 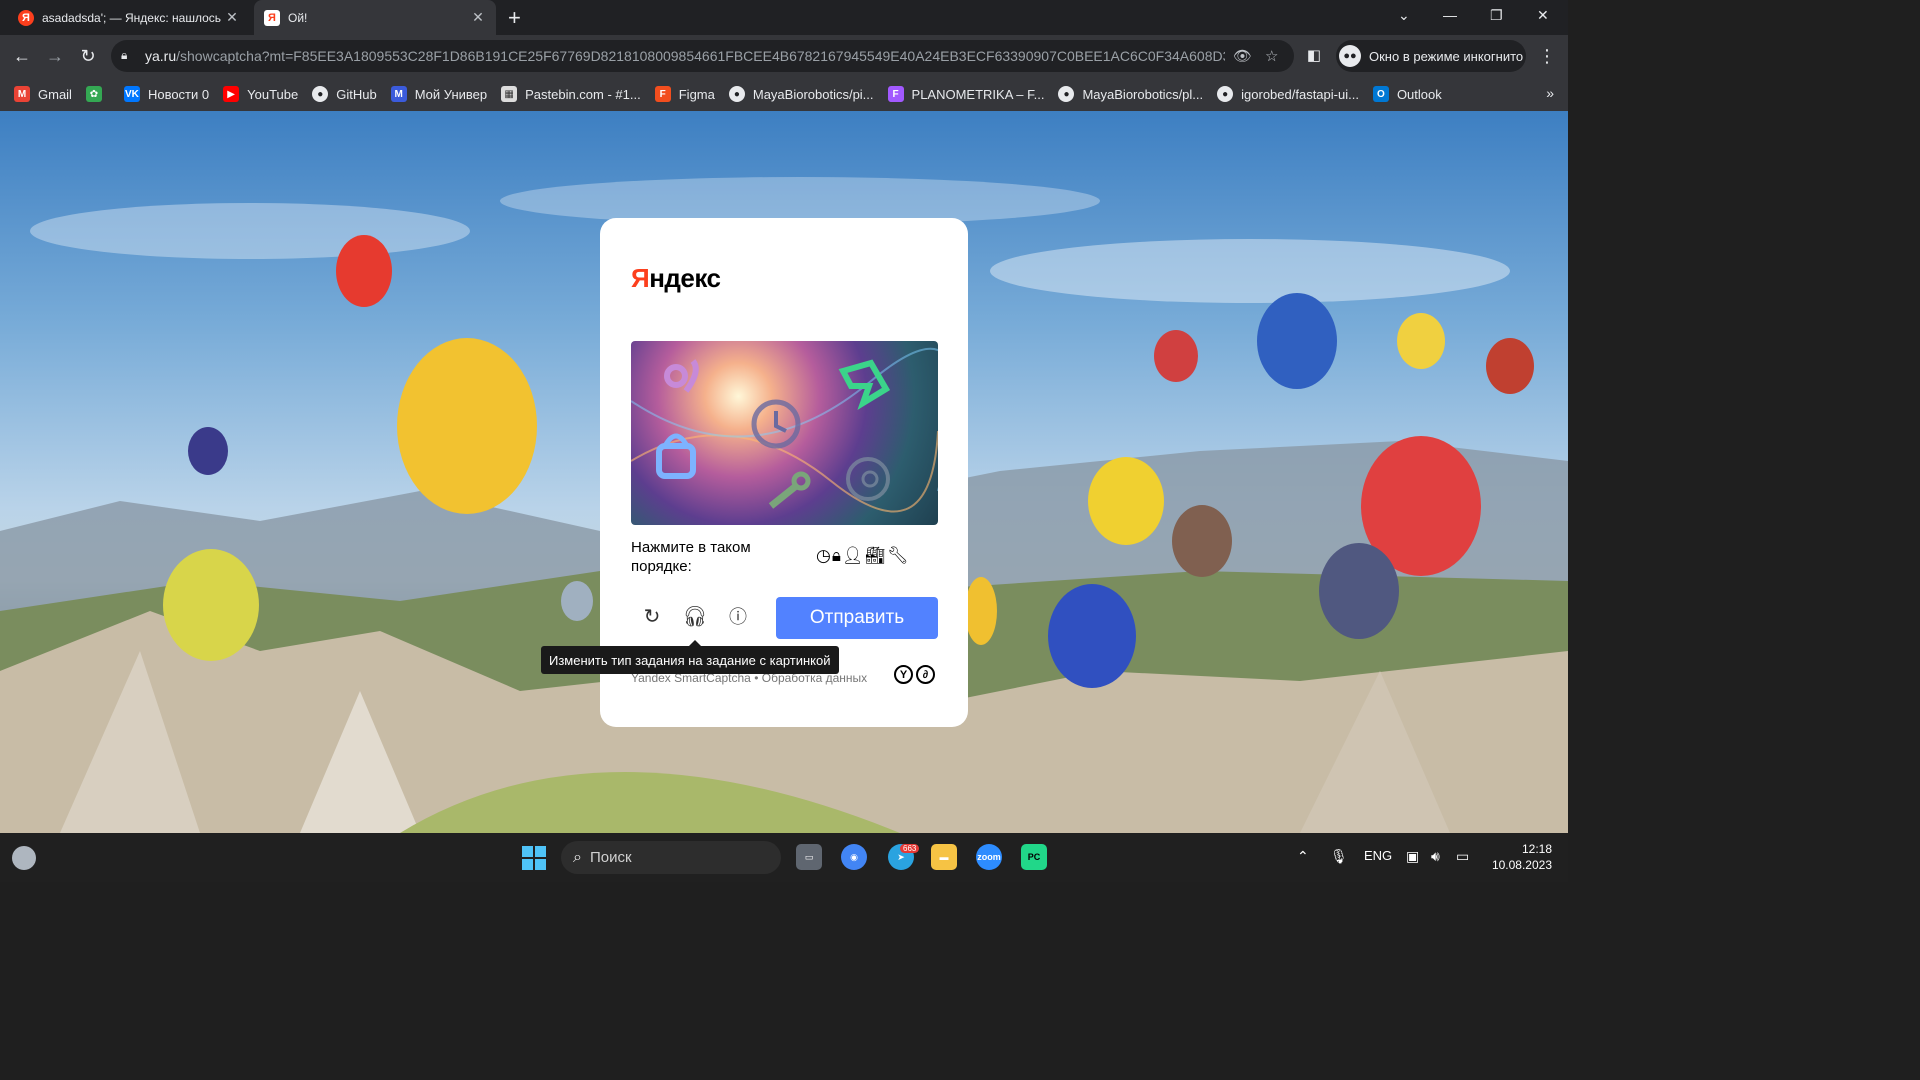 What do you see at coordinates (903, 674) in the screenshot?
I see `yandex-y-icon: Y` at bounding box center [903, 674].